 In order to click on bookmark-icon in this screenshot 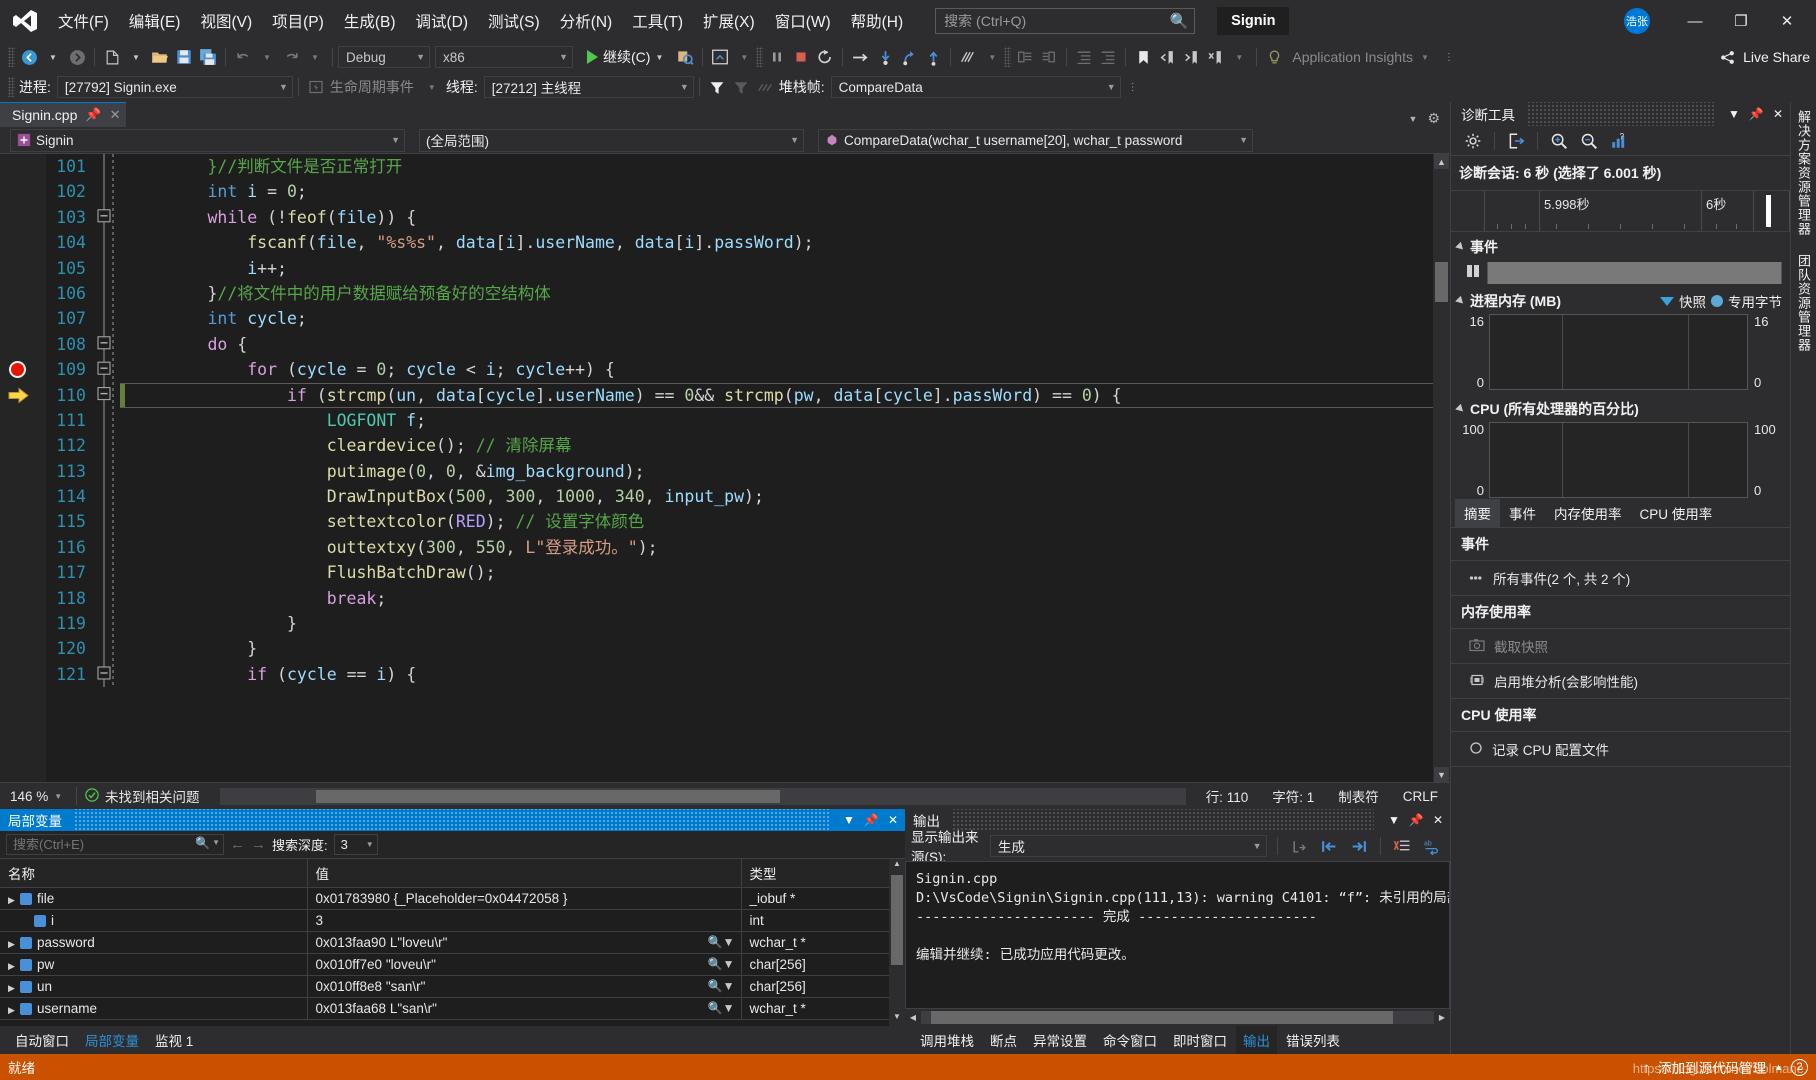, I will do `click(1143, 57)`.